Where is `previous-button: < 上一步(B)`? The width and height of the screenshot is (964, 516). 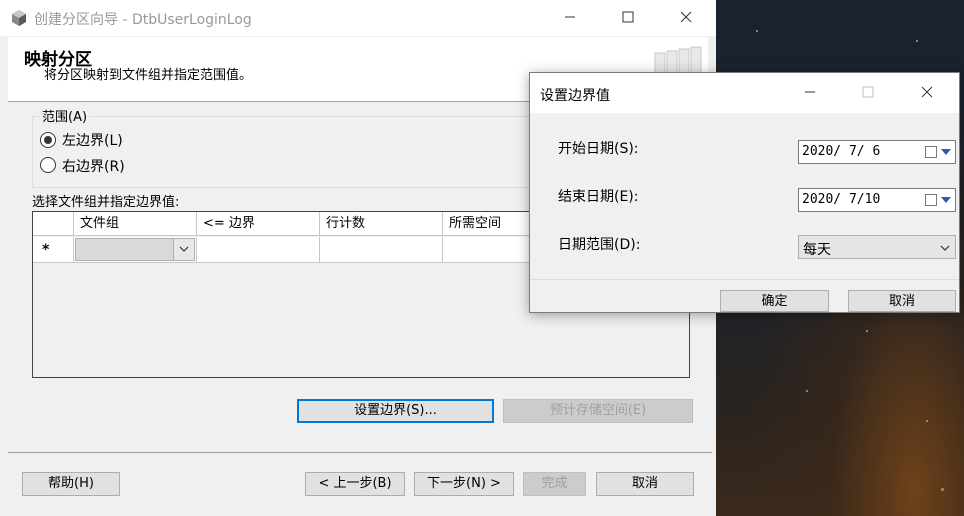 previous-button: < 上一步(B) is located at coordinates (355, 484).